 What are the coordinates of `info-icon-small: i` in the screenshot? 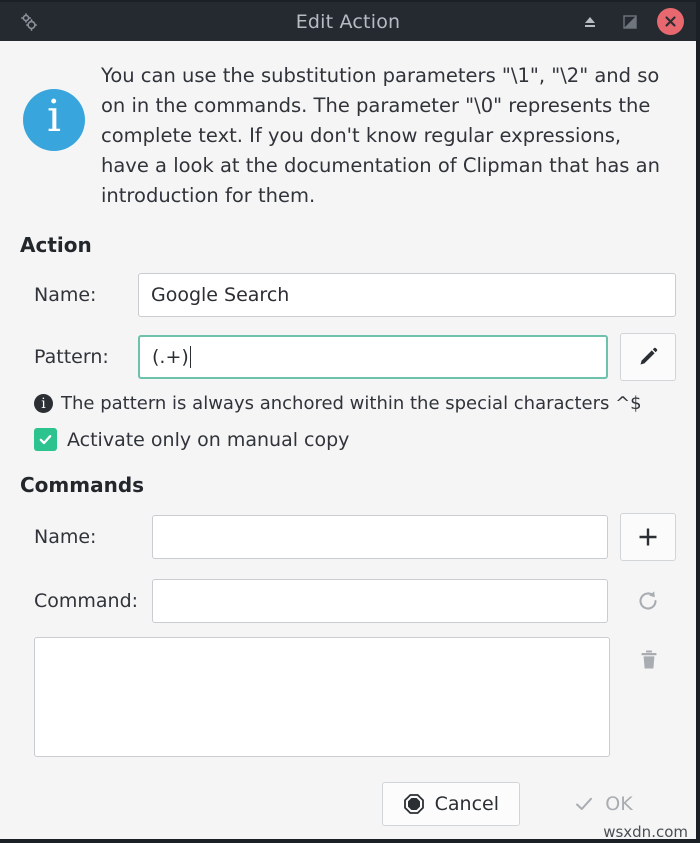 It's located at (43, 403).